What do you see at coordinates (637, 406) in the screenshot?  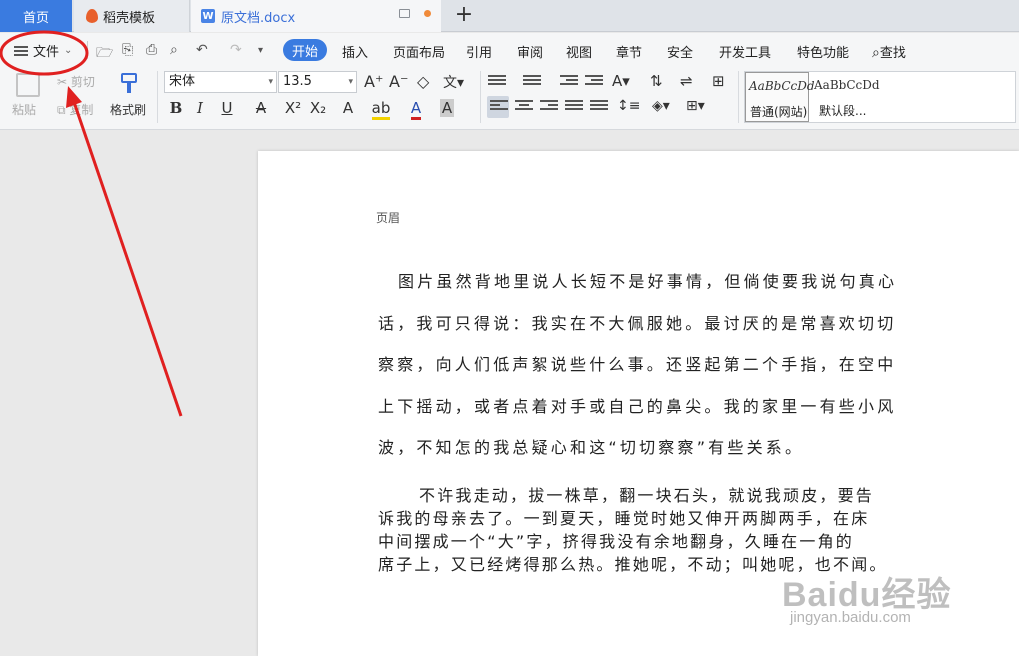 I see `paragraph-1-line: 上下摇动，或者点着对手或自己的鼻尖。我的家里一有些小风` at bounding box center [637, 406].